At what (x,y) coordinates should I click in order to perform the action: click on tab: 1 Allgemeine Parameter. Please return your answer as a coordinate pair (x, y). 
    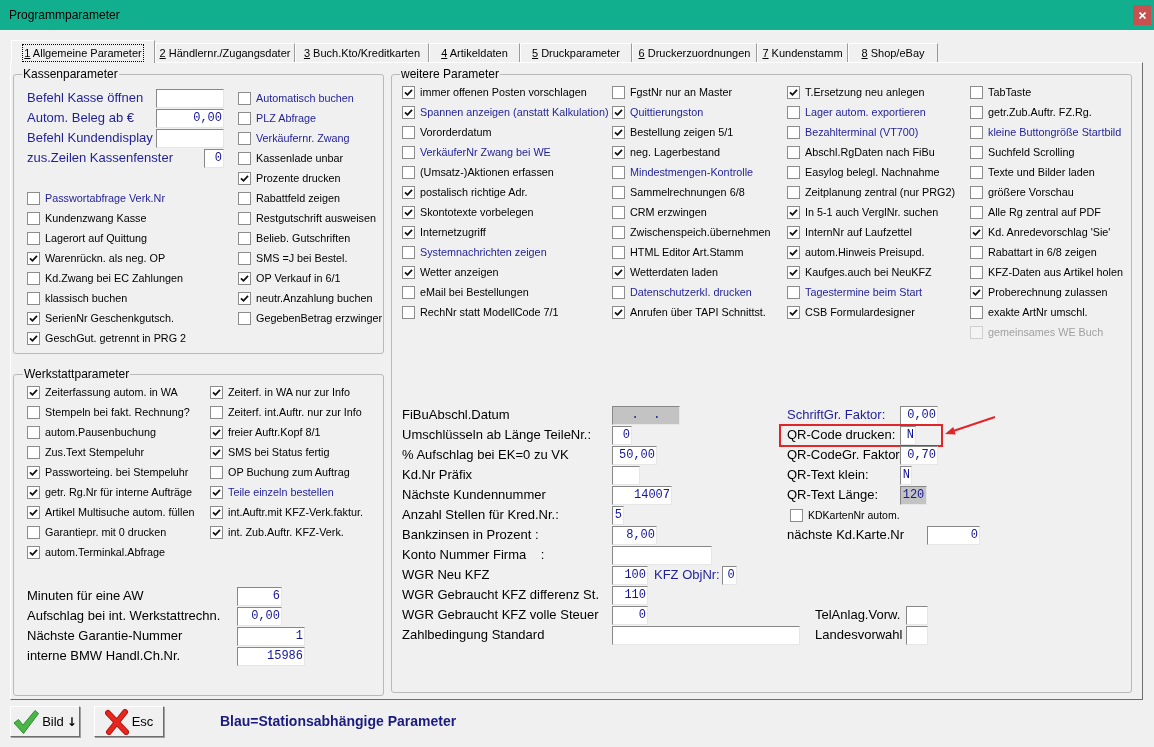
    Looking at the image, I should click on (83, 51).